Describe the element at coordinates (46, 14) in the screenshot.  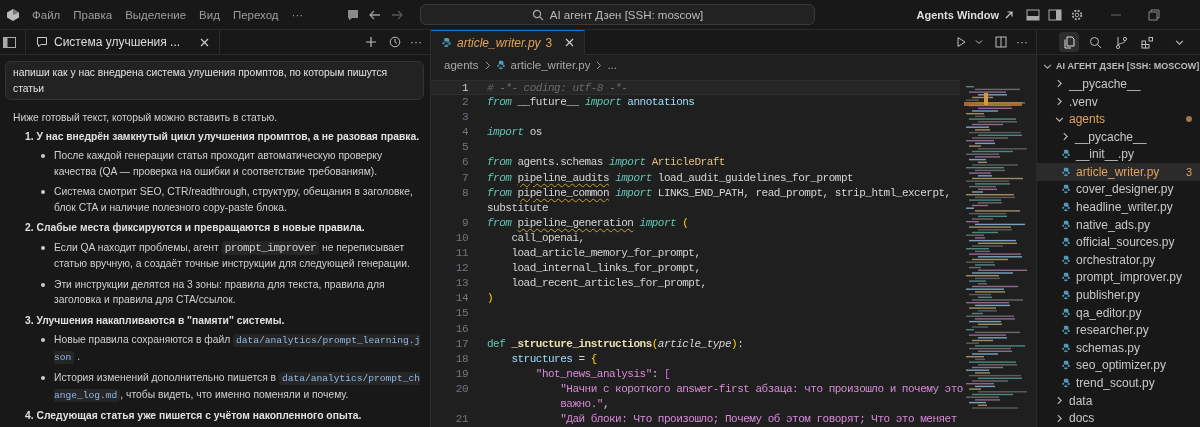
I see `menu-item: Файл` at that location.